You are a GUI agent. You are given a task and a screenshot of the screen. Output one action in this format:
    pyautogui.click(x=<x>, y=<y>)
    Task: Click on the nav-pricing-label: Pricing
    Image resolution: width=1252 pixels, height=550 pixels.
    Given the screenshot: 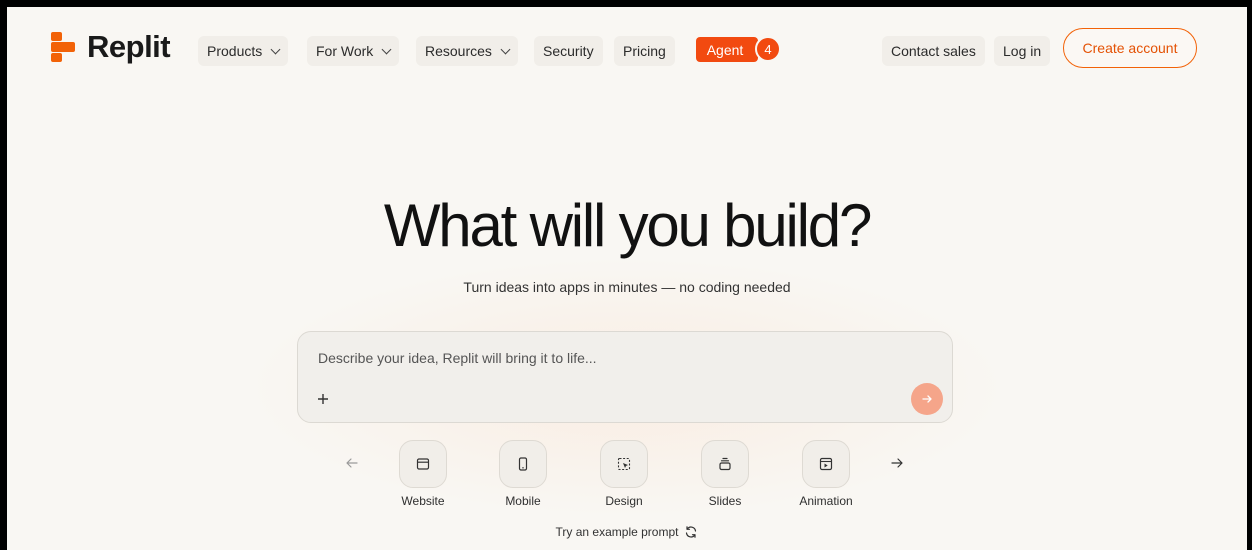 What is the action you would take?
    pyautogui.click(x=644, y=51)
    